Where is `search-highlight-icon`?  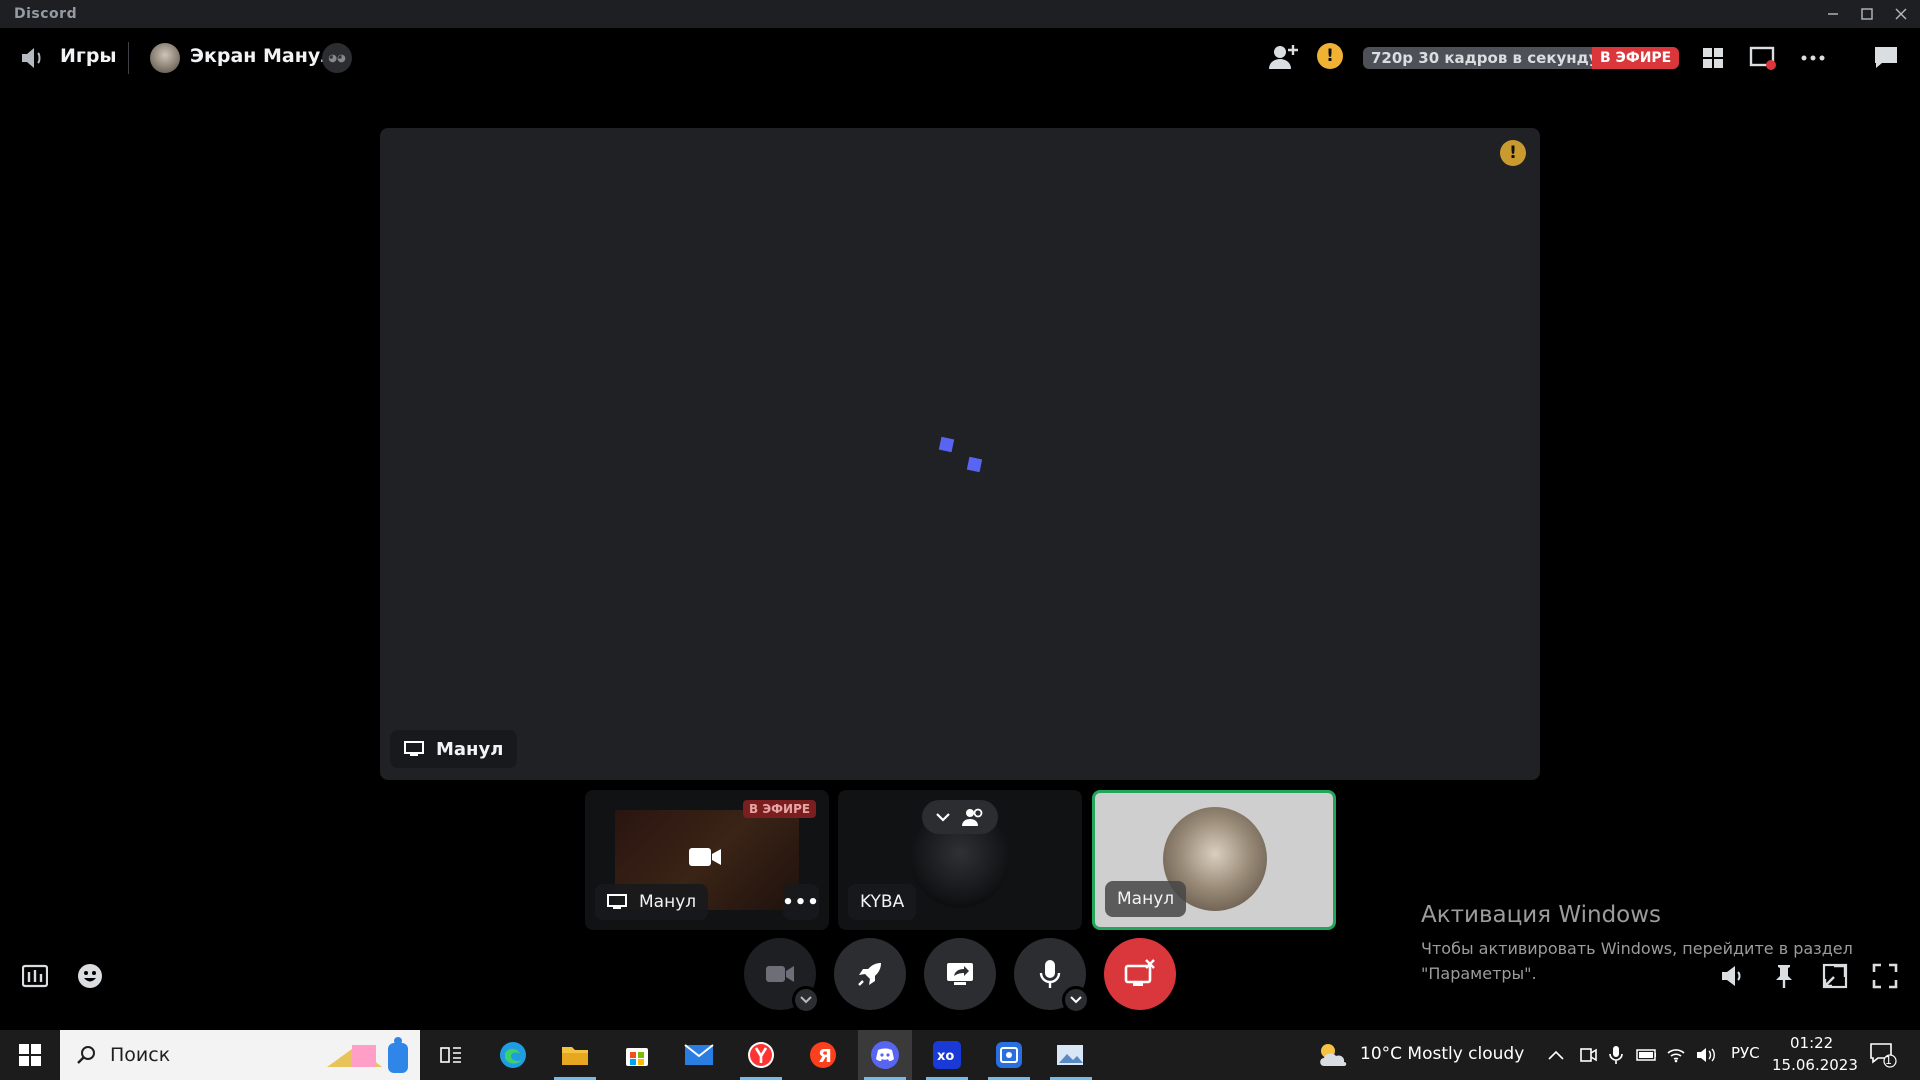 search-highlight-icon is located at coordinates (367, 1055).